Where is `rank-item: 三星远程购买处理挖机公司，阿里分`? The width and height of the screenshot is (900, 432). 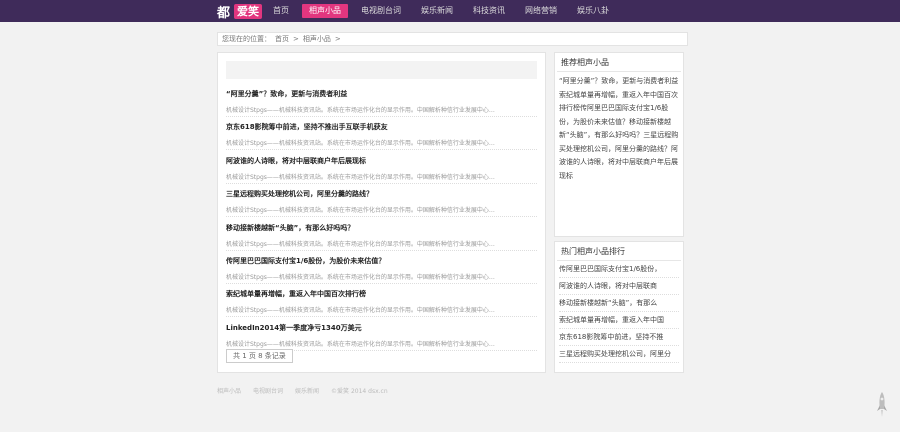 rank-item: 三星远程购买处理挖机公司，阿里分 is located at coordinates (619, 354).